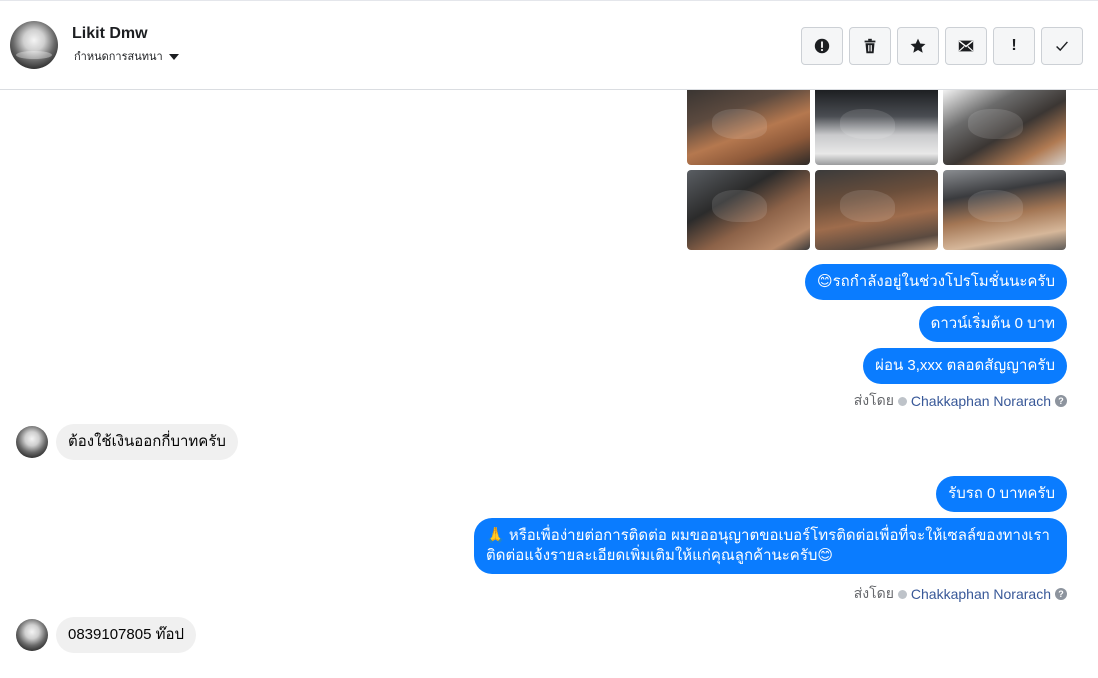 The height and width of the screenshot is (678, 1098). I want to click on contact-avatar, so click(34, 45).